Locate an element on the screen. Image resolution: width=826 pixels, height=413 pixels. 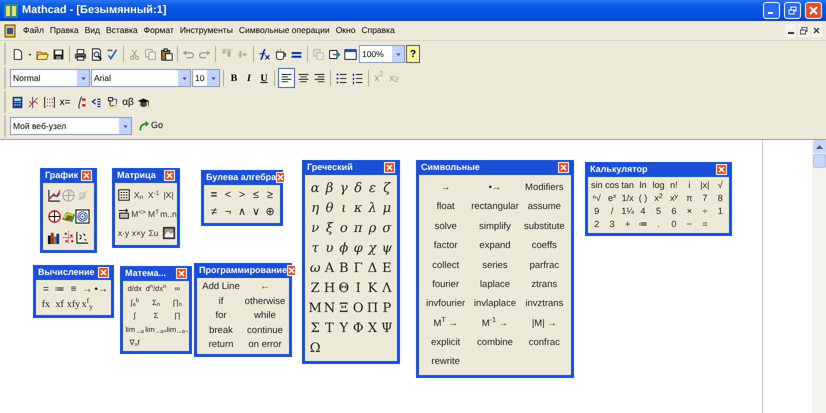
palette-button: M$^{T}$ is located at coordinates (153, 214).